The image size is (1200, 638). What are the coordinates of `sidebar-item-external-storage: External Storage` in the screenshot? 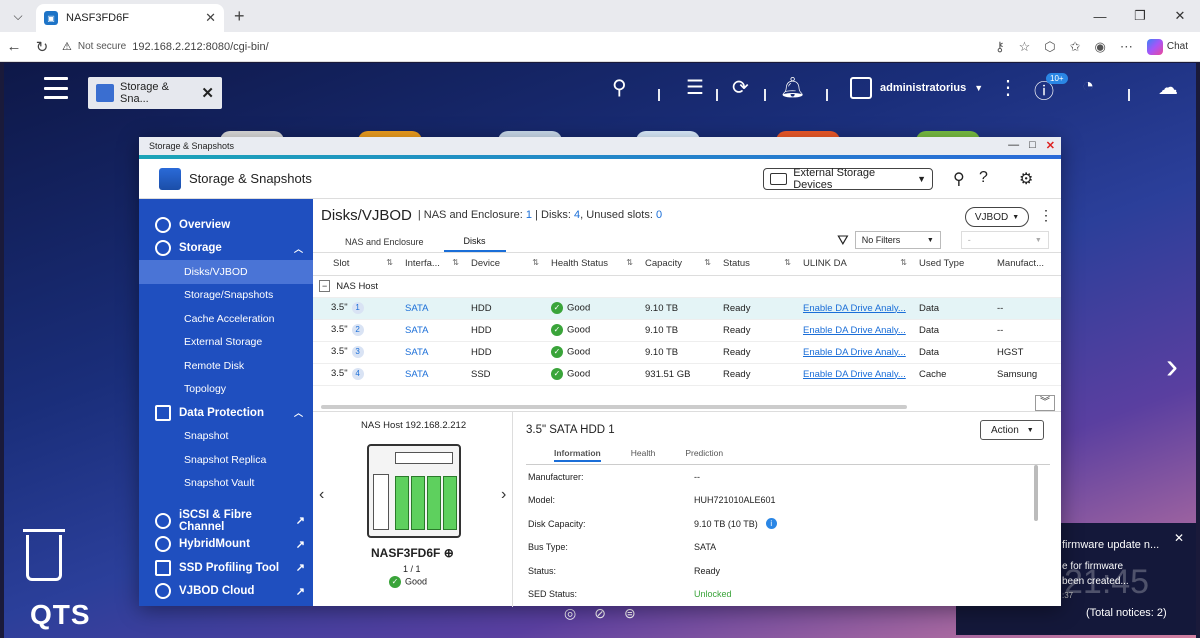 It's located at (226, 343).